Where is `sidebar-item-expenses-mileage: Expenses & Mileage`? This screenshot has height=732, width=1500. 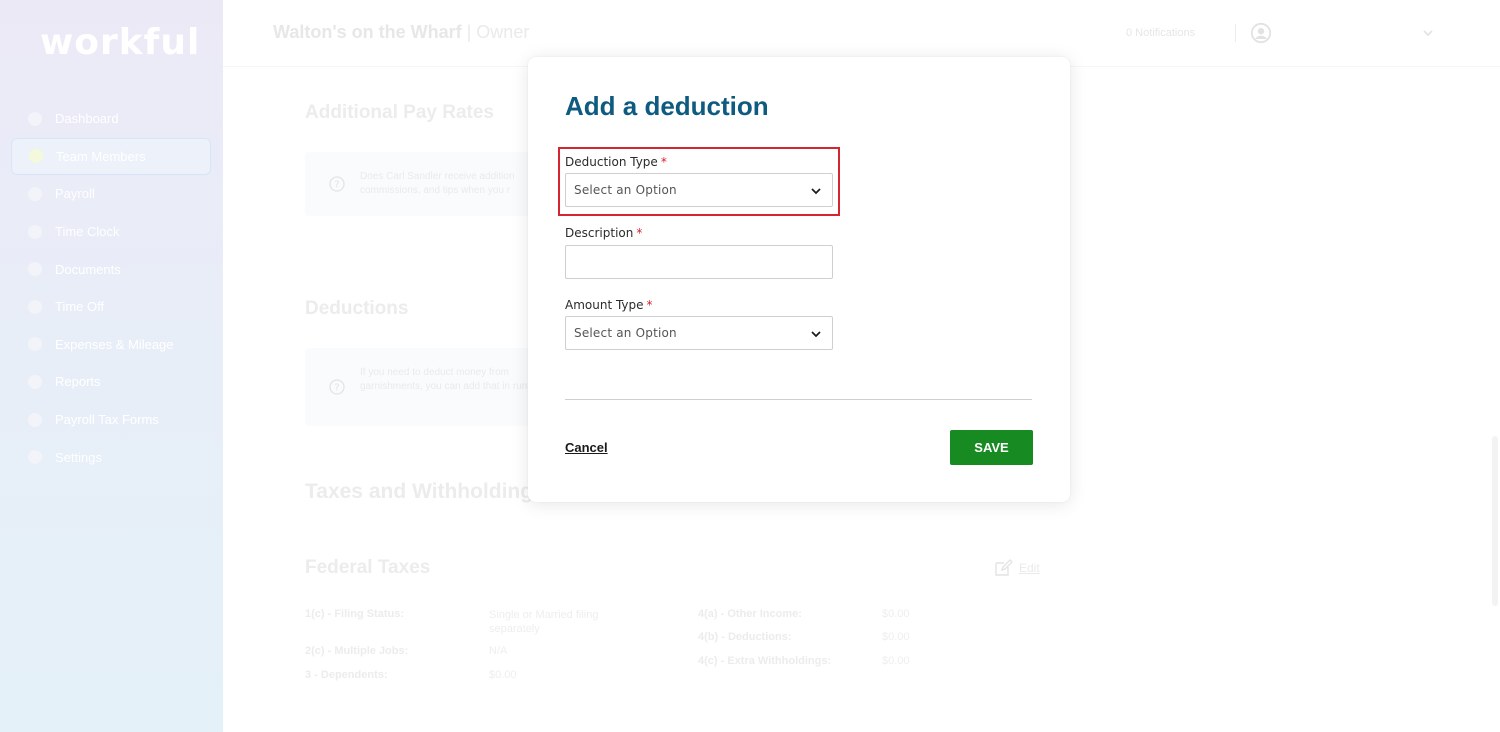
sidebar-item-expenses-mileage: Expenses & Mileage is located at coordinates (111, 345).